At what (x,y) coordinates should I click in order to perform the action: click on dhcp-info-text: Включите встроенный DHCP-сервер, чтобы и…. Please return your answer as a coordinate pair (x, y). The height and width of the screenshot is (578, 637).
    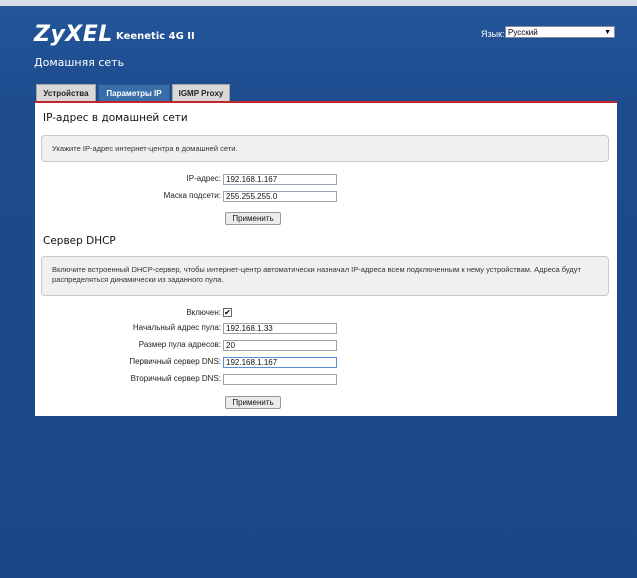
    Looking at the image, I should click on (316, 274).